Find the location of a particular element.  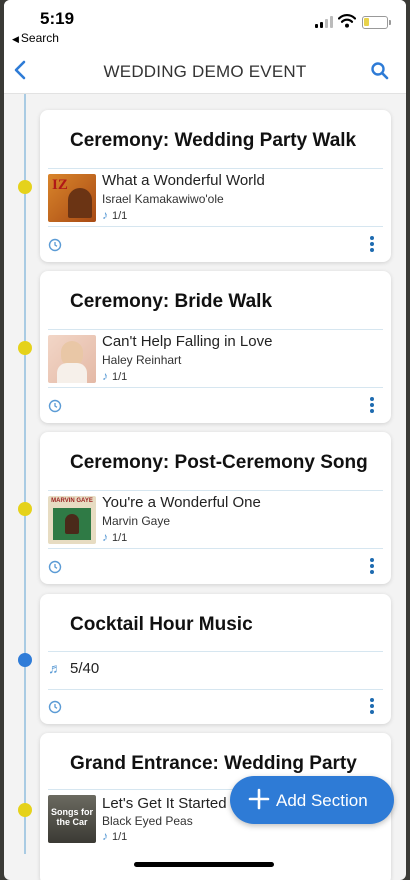

page-title: WEDDING DEMO EVENT is located at coordinates (205, 71).